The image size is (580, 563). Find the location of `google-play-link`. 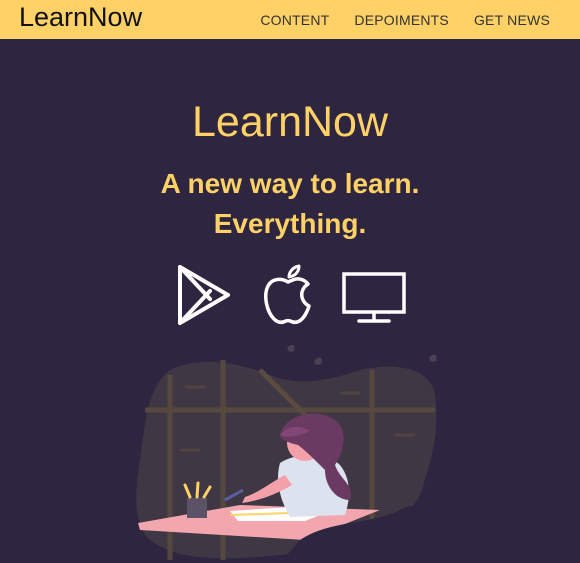

google-play-link is located at coordinates (204, 295).